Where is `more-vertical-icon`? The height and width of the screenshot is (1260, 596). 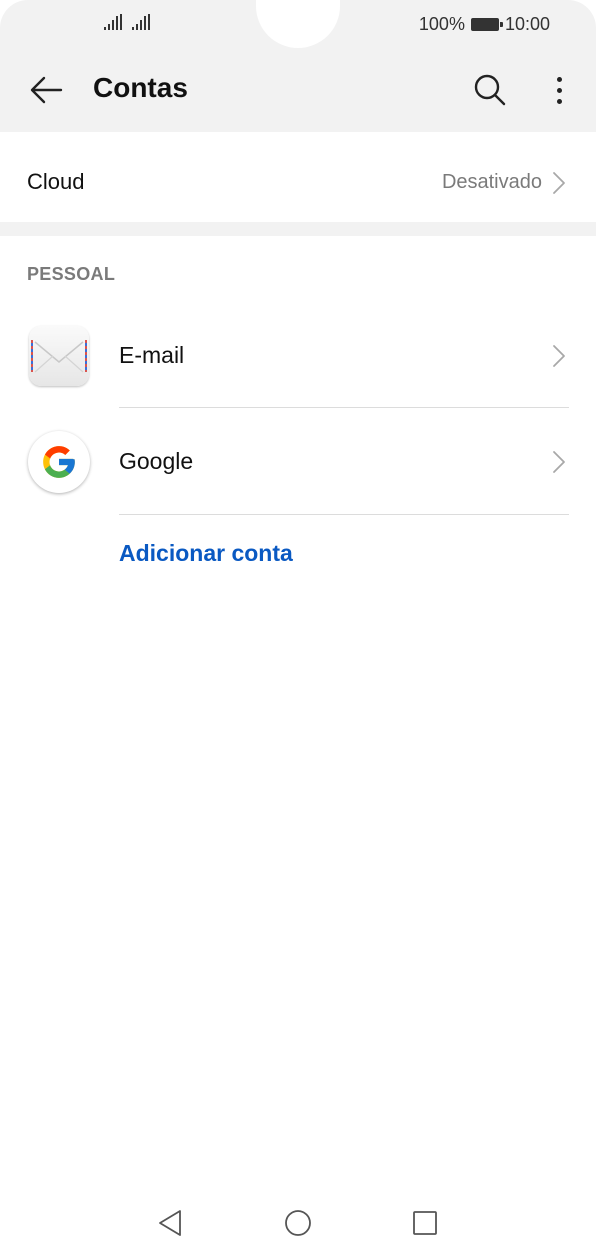
more-vertical-icon is located at coordinates (559, 79).